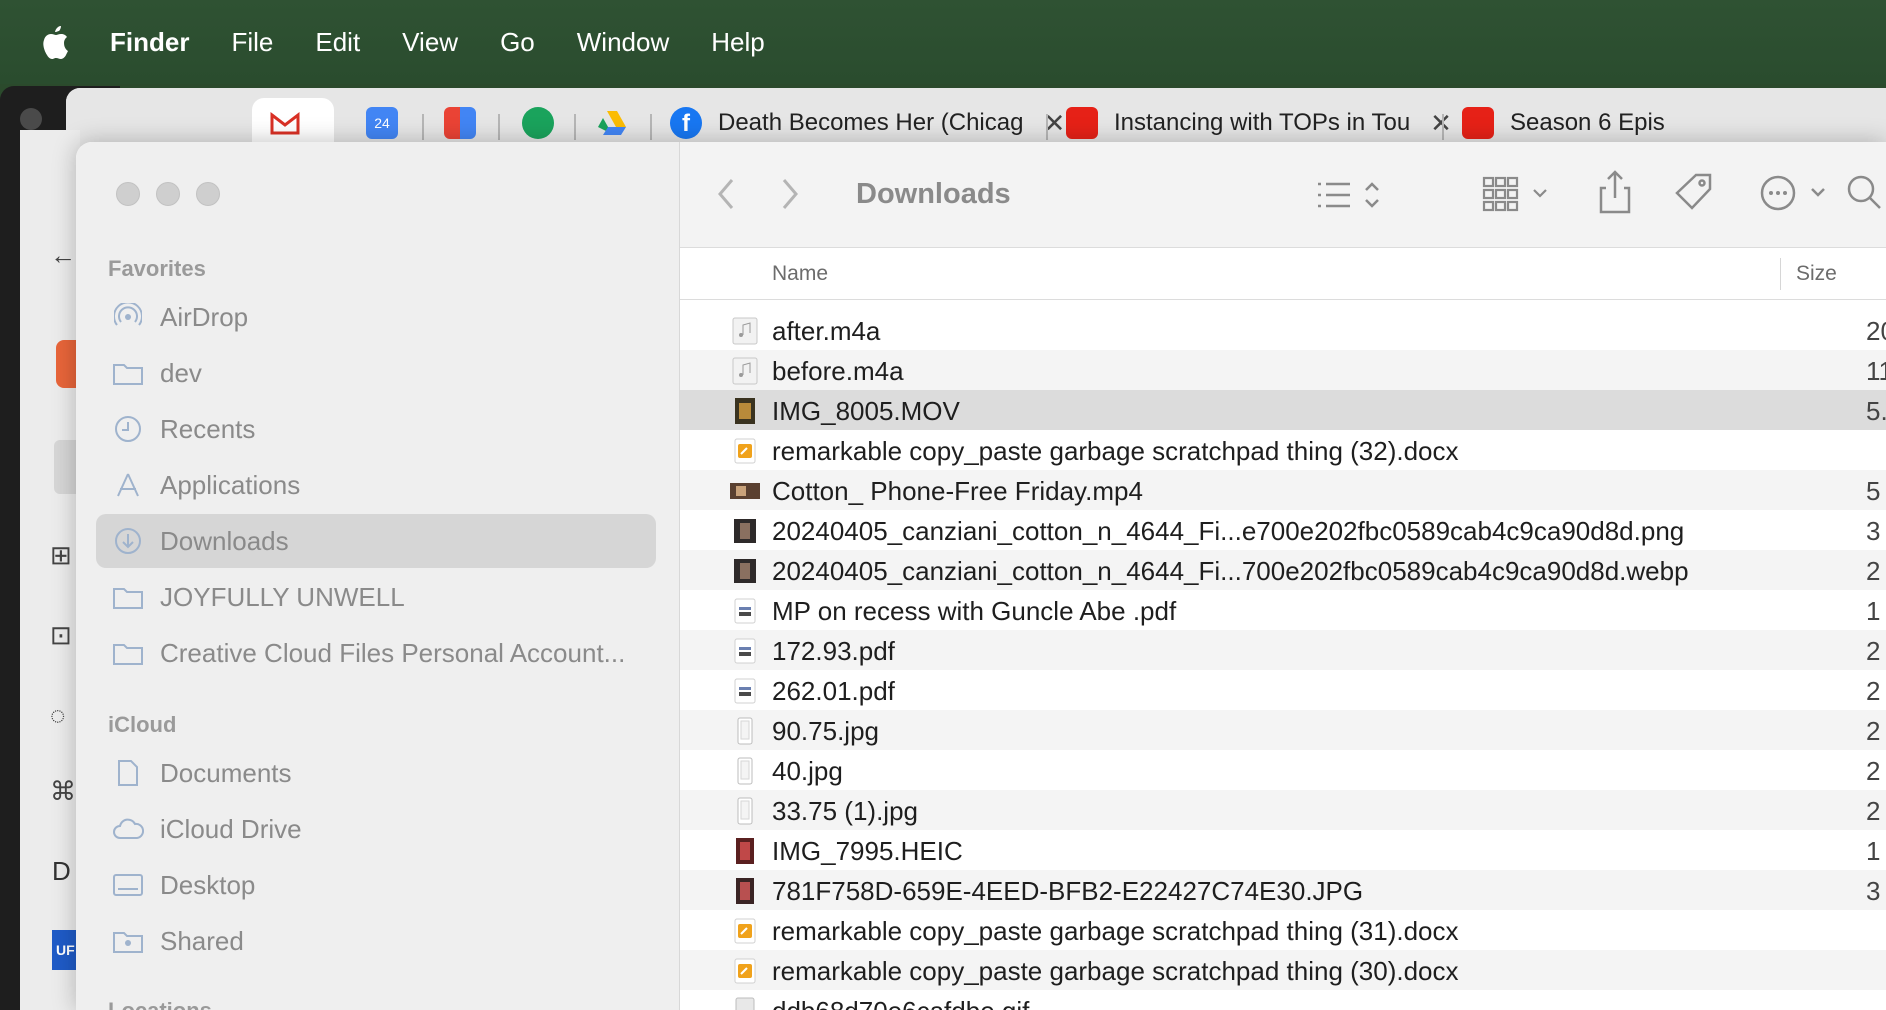 The width and height of the screenshot is (1886, 1010). I want to click on file-size: 11, so click(1876, 371).